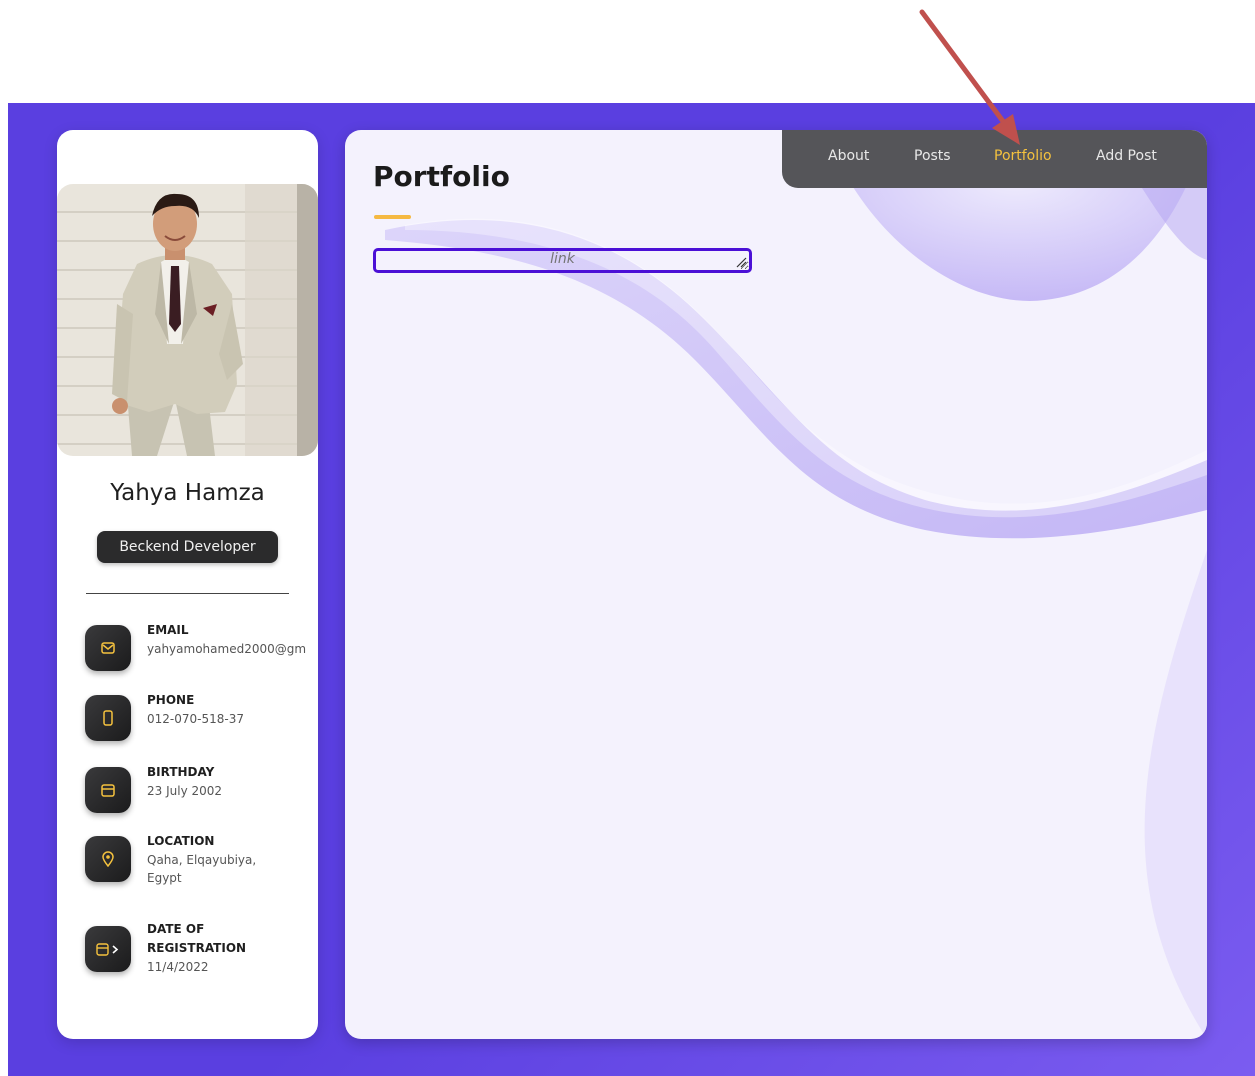 This screenshot has width=1255, height=1076. I want to click on contact-birthday: BIRTHDAY 23 July 2002, so click(201, 796).